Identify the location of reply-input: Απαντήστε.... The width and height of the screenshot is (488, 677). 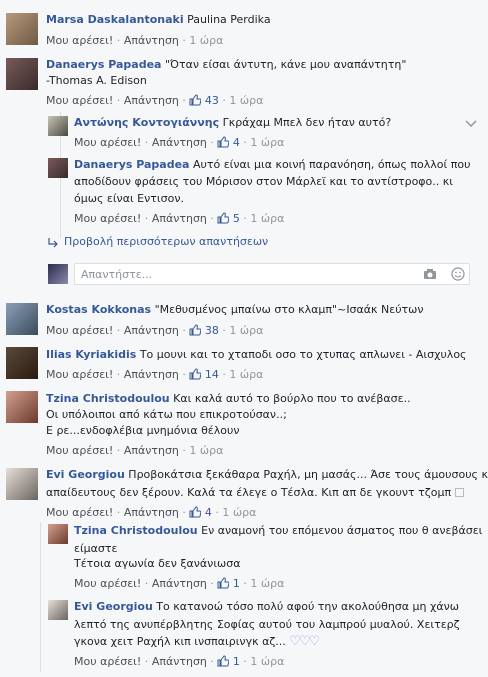
(272, 274).